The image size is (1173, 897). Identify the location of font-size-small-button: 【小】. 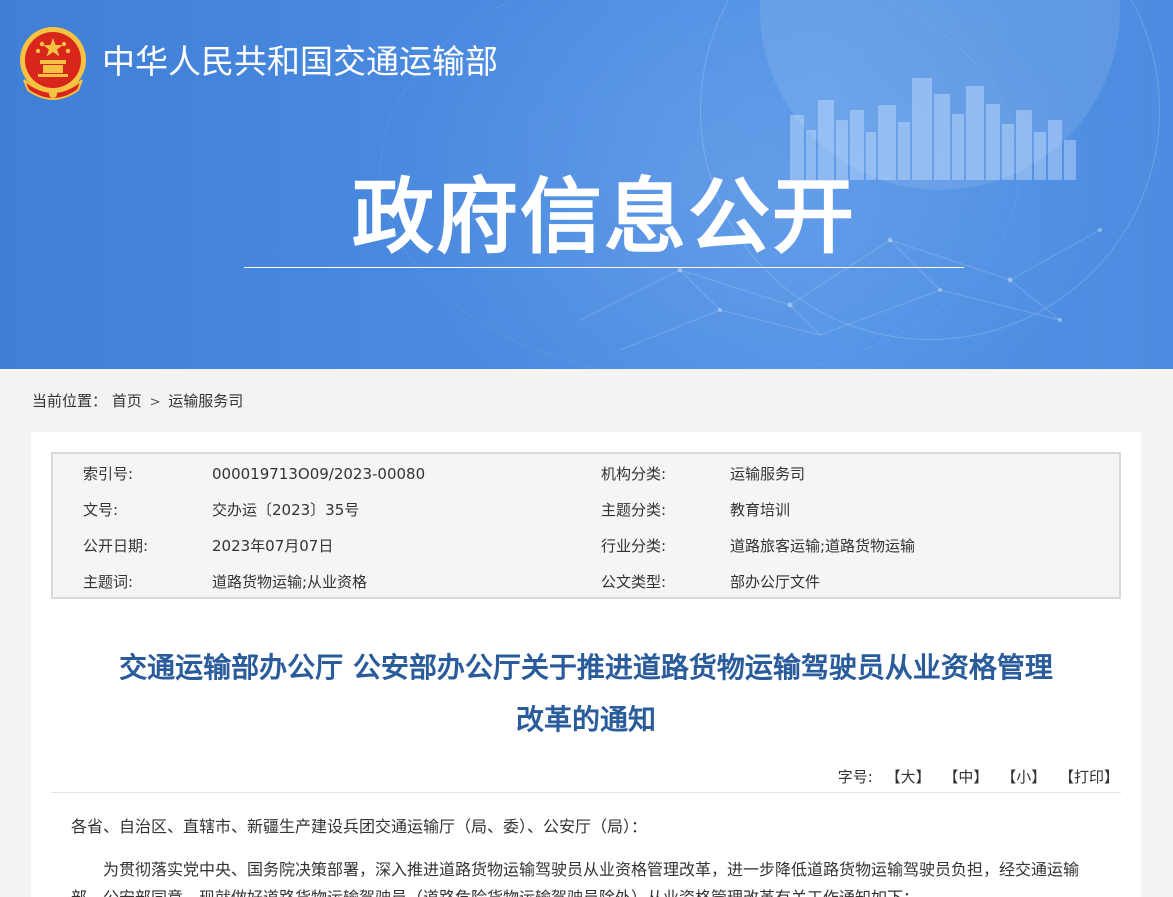
(1023, 777).